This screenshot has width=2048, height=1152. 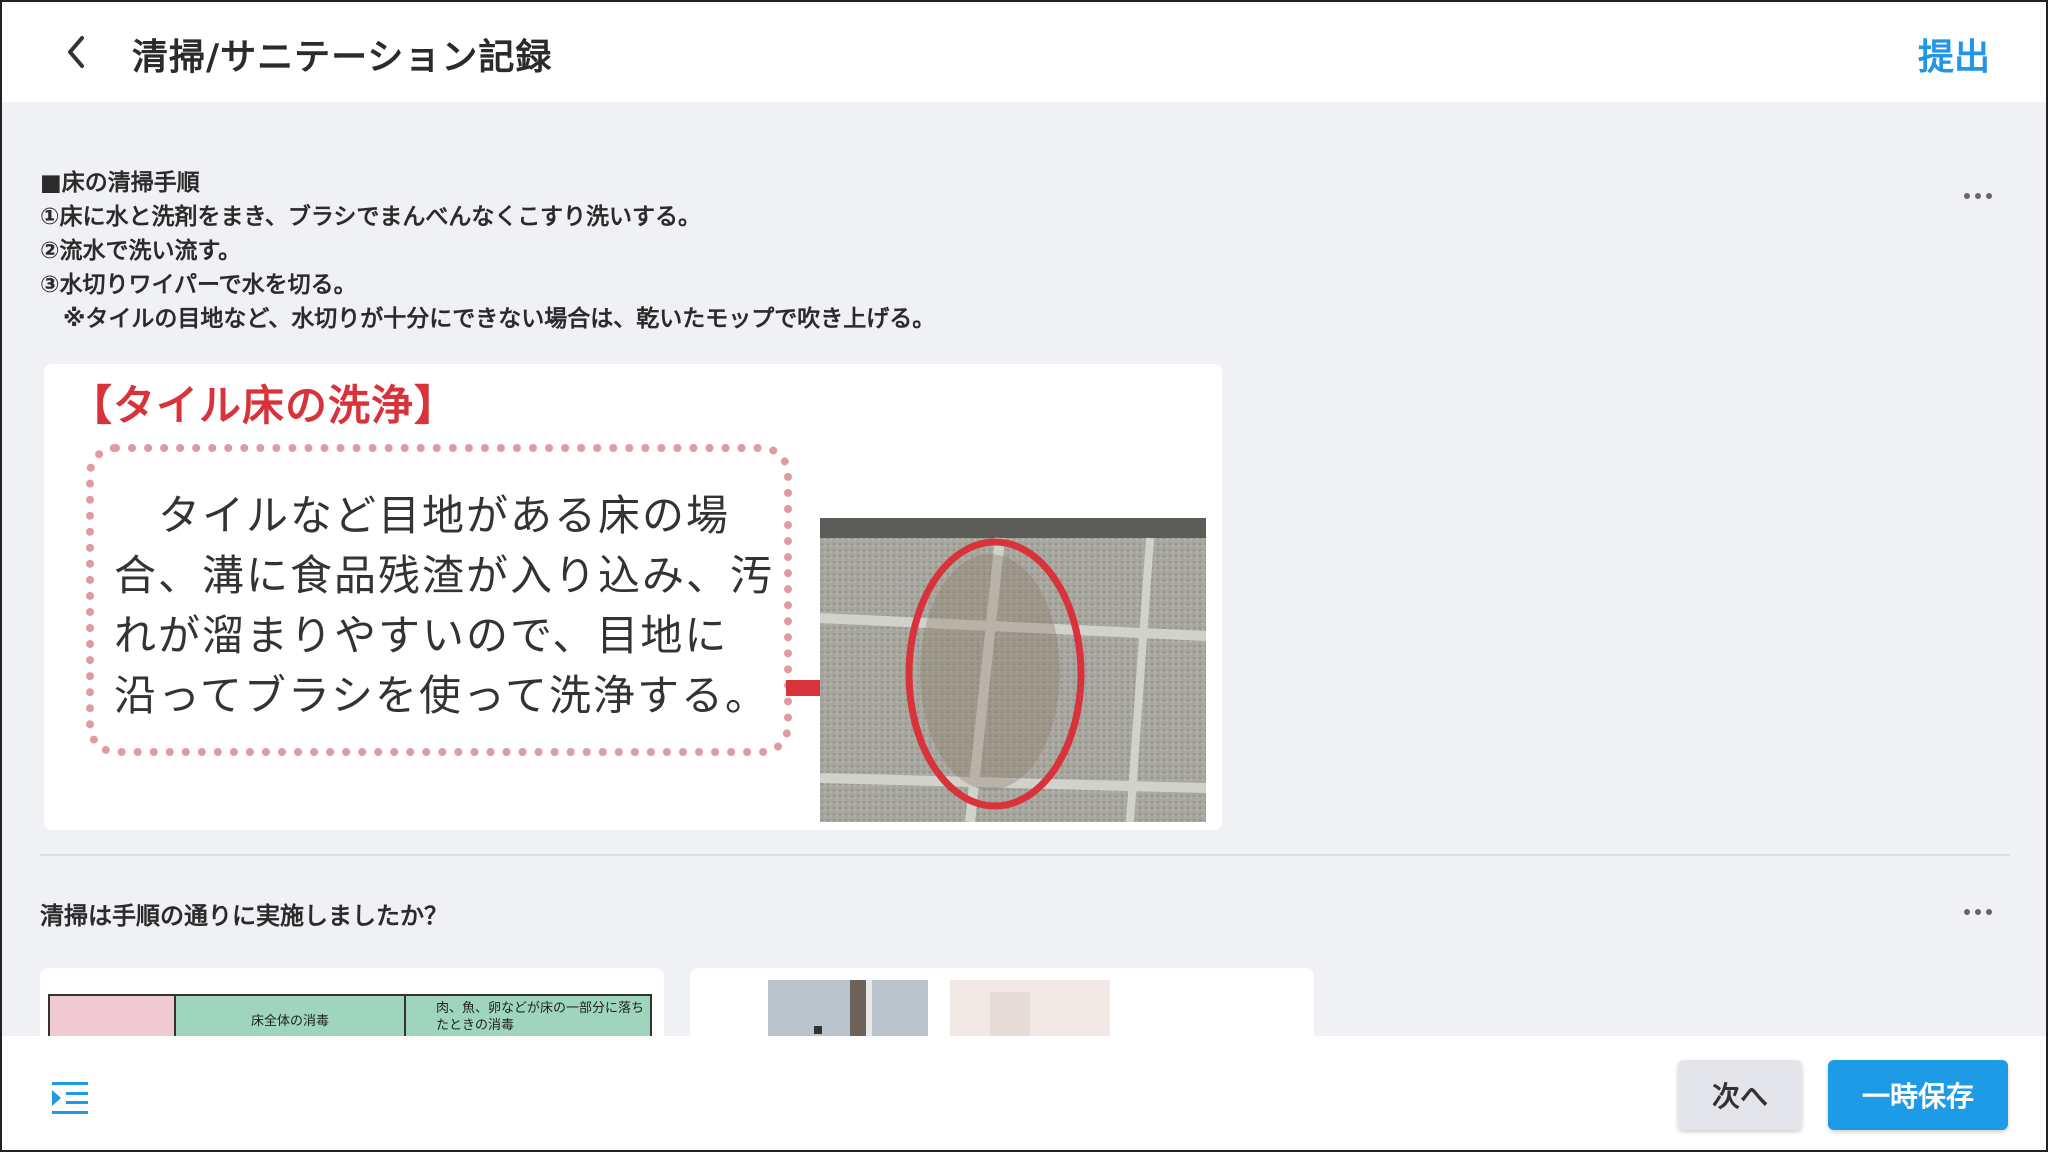 I want to click on next-button: 次へ, so click(x=1740, y=1095).